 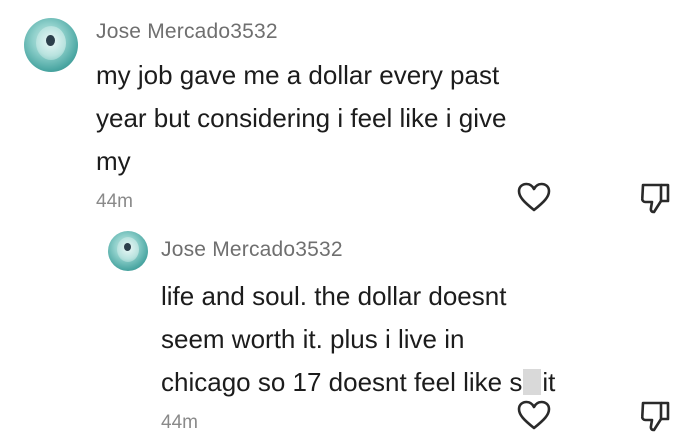 What do you see at coordinates (113, 161) in the screenshot?
I see `comment-text-line: my` at bounding box center [113, 161].